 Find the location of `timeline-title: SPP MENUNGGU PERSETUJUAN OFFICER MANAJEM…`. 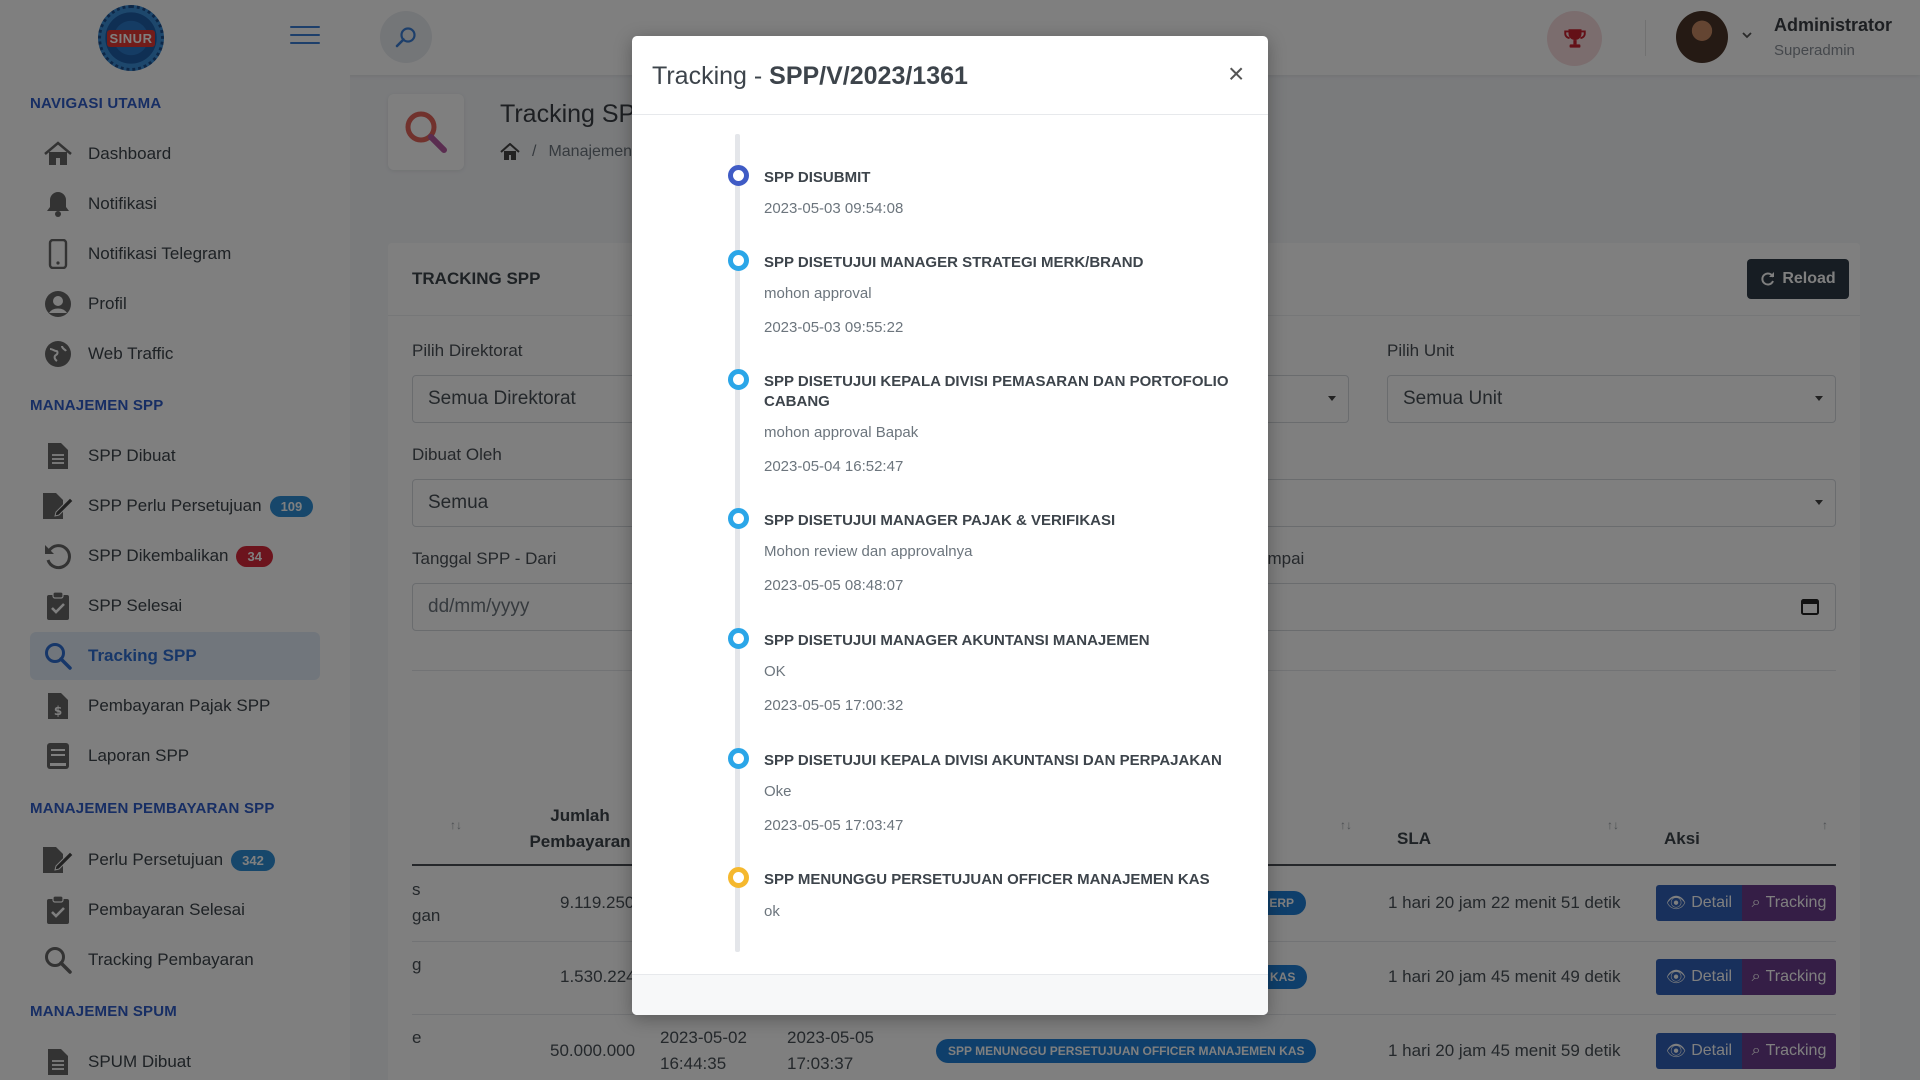

timeline-title: SPP MENUNGGU PERSETUJUAN OFFICER MANAJEM… is located at coordinates (987, 879).